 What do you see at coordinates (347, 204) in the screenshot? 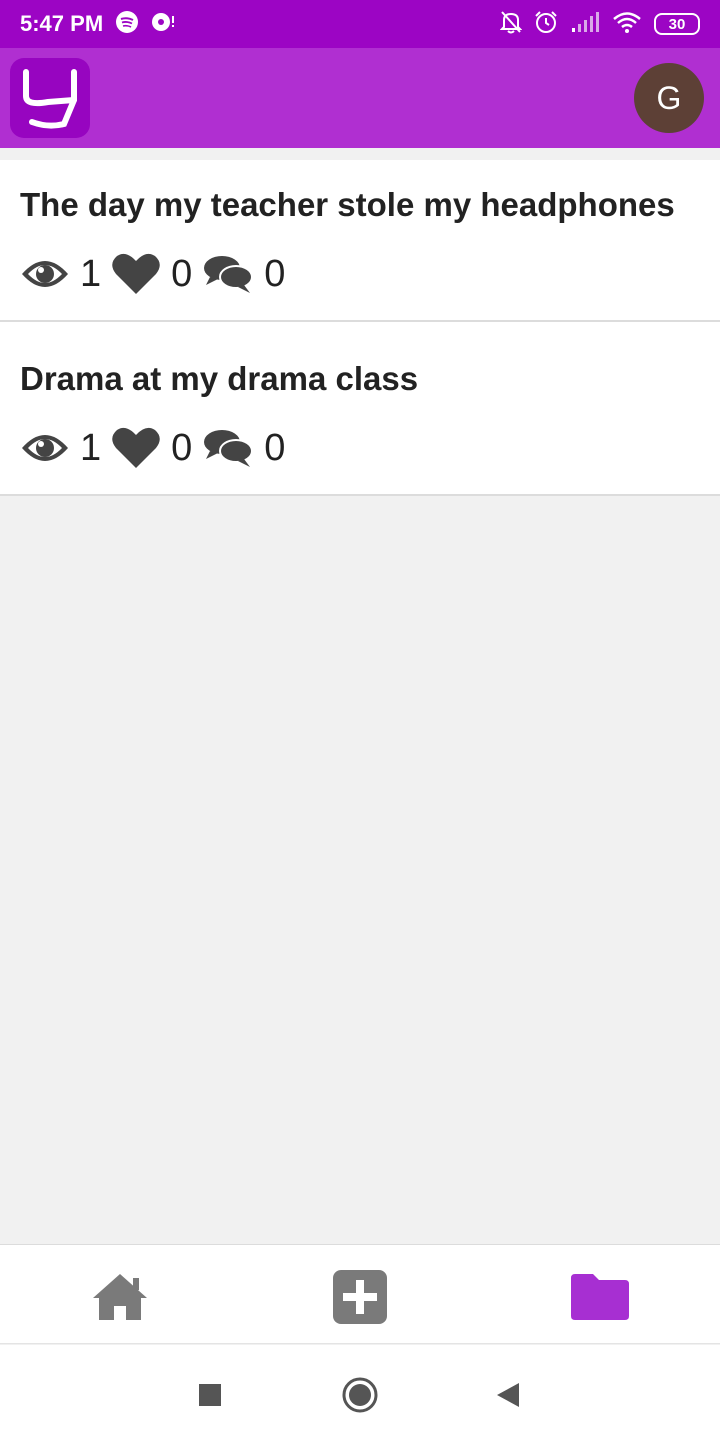
I see `story-title: The day my teacher stole my headphones` at bounding box center [347, 204].